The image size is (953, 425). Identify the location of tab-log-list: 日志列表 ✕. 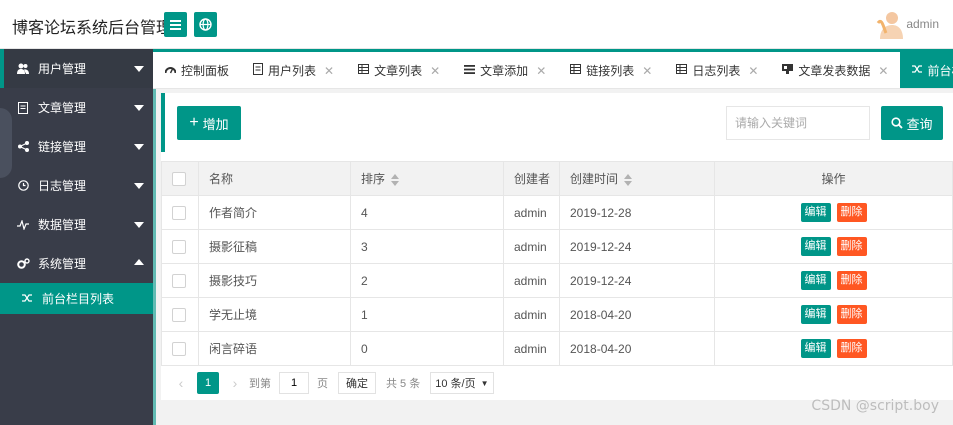
(717, 70).